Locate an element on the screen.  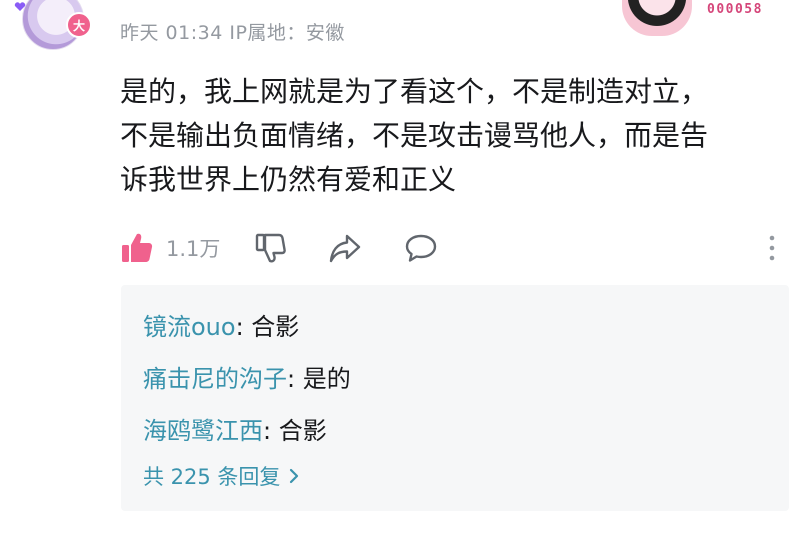
view-all-replies-link: 共 225 条回复 is located at coordinates (221, 476).